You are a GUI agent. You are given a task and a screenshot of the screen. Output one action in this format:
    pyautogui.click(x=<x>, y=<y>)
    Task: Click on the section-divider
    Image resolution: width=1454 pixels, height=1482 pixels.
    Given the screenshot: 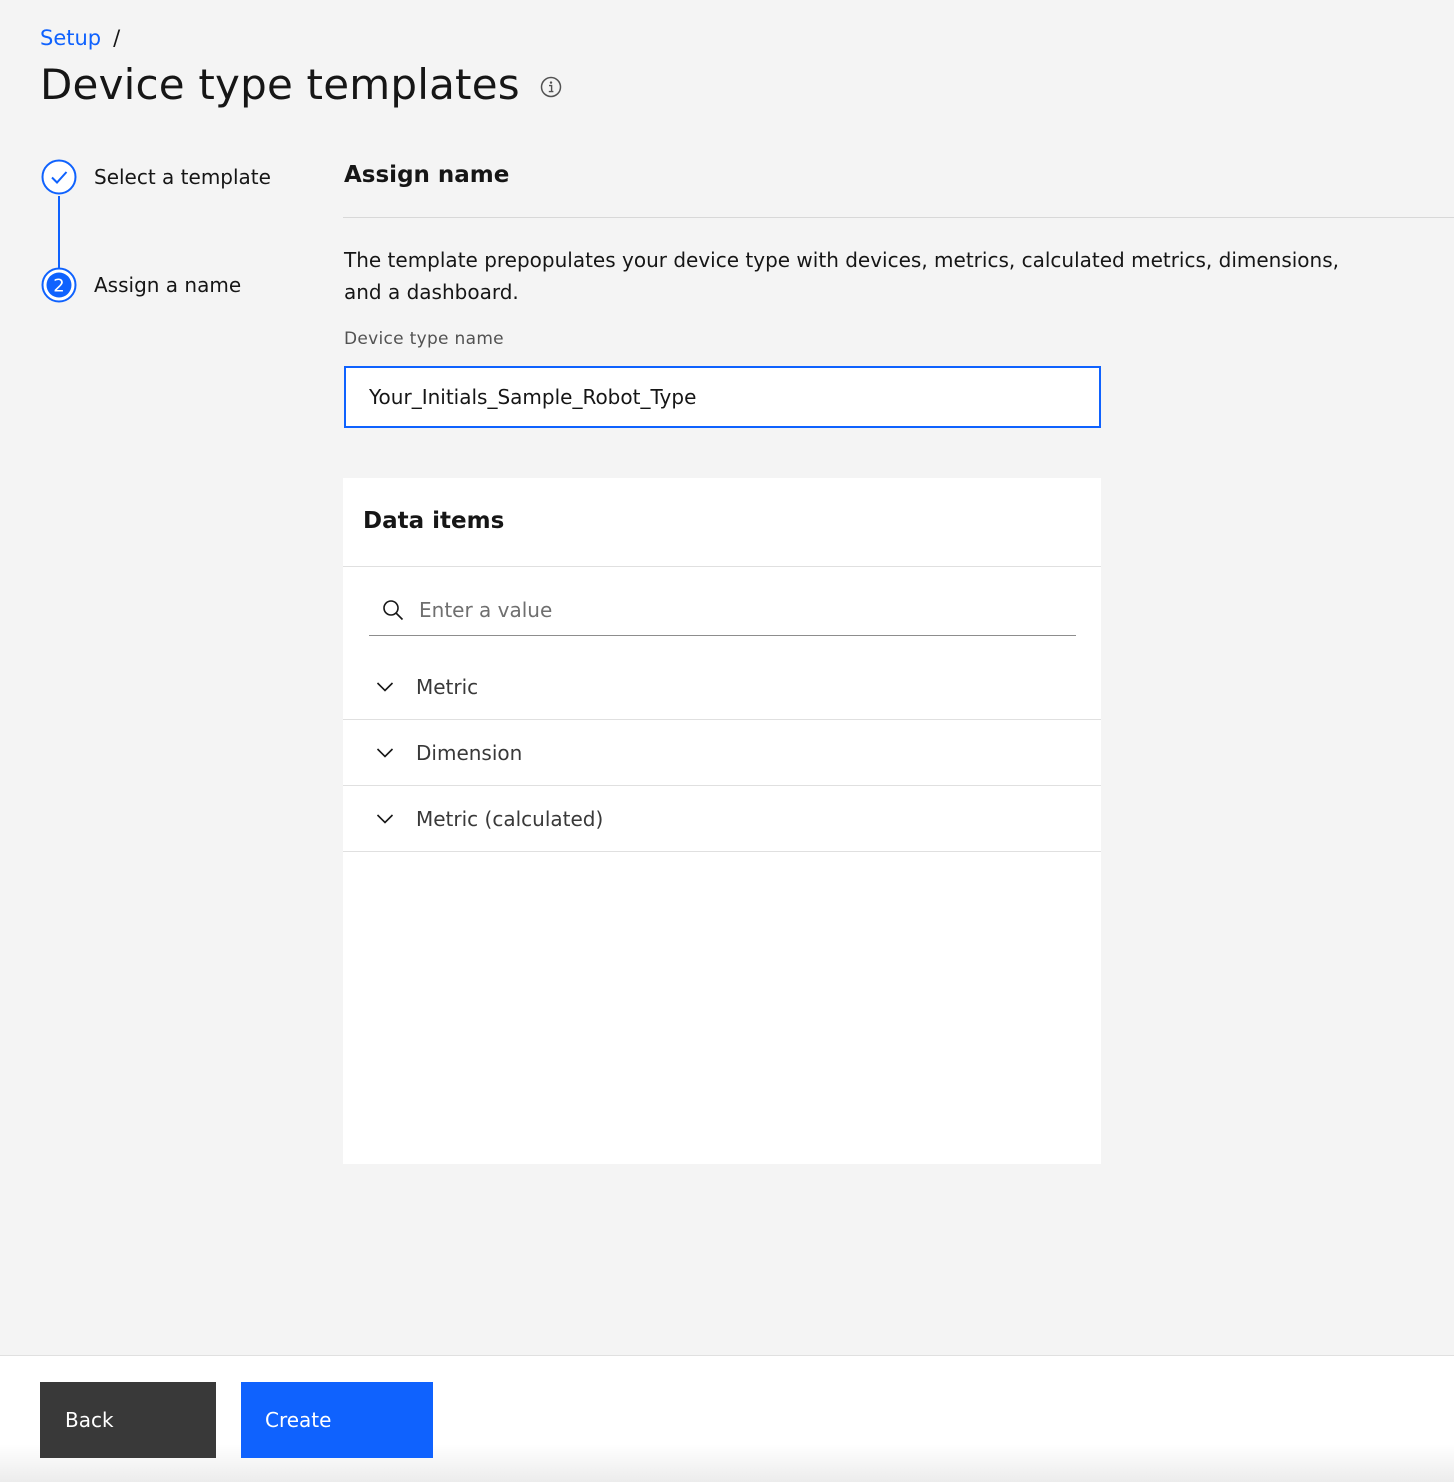 What is the action you would take?
    pyautogui.click(x=898, y=217)
    